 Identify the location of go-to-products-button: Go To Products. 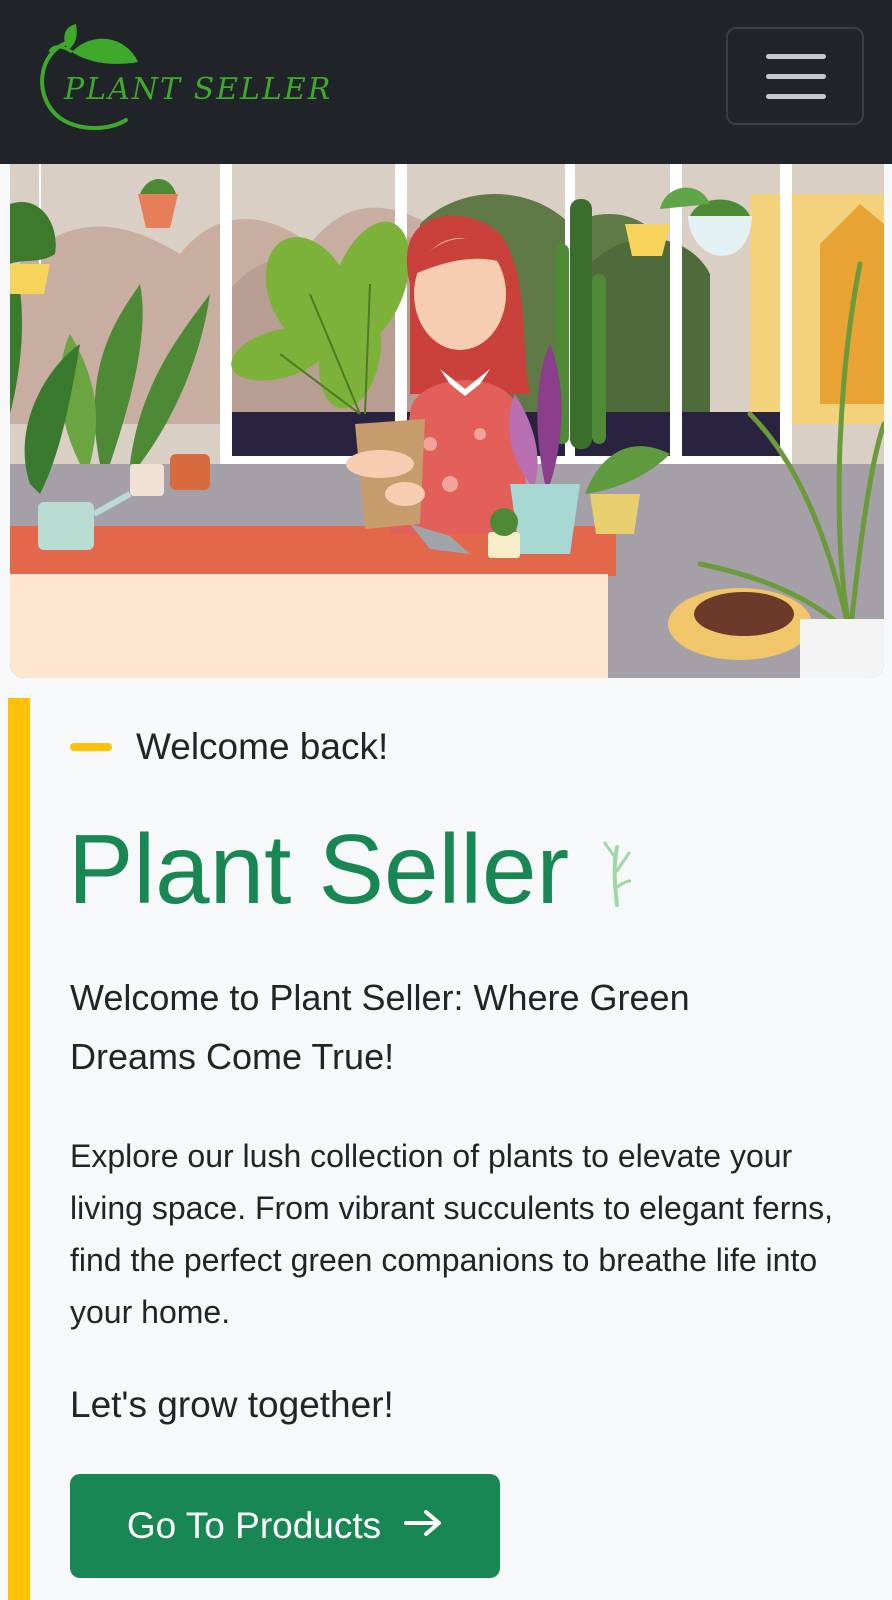
(285, 1526).